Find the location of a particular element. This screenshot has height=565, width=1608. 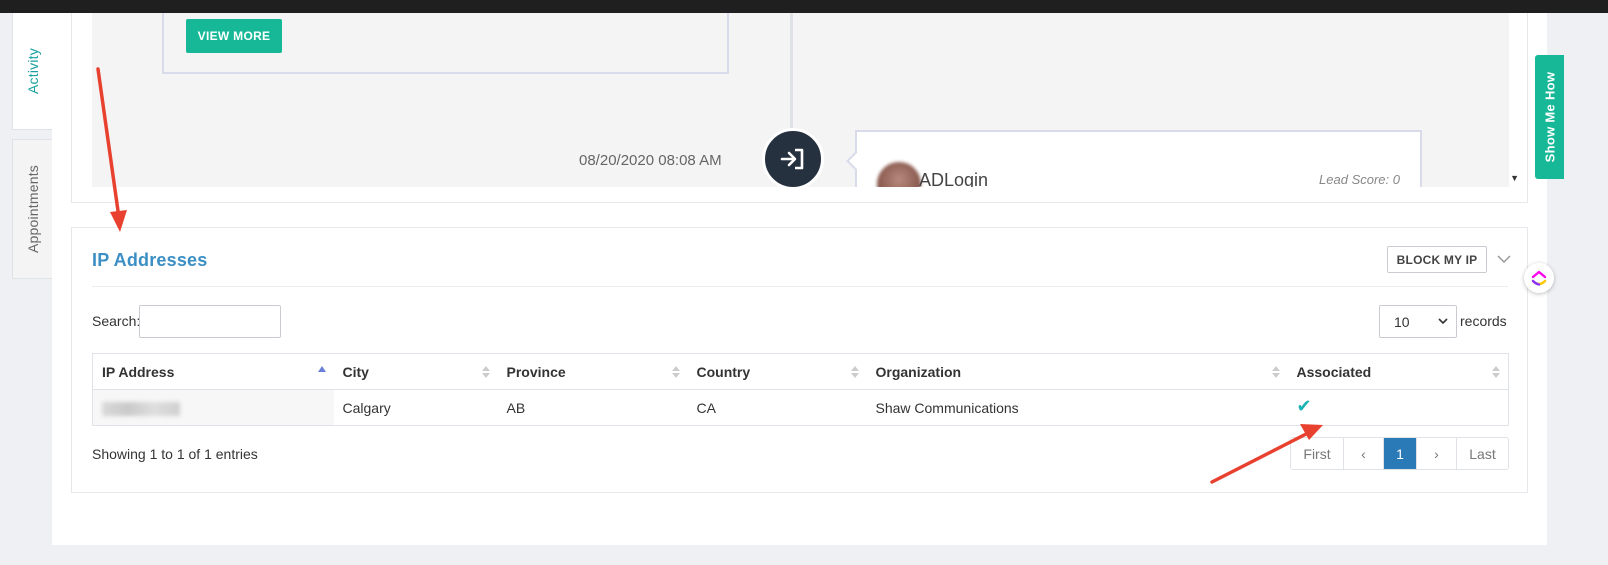

timeline-entry-left: VIEW MORE is located at coordinates (445, 43).